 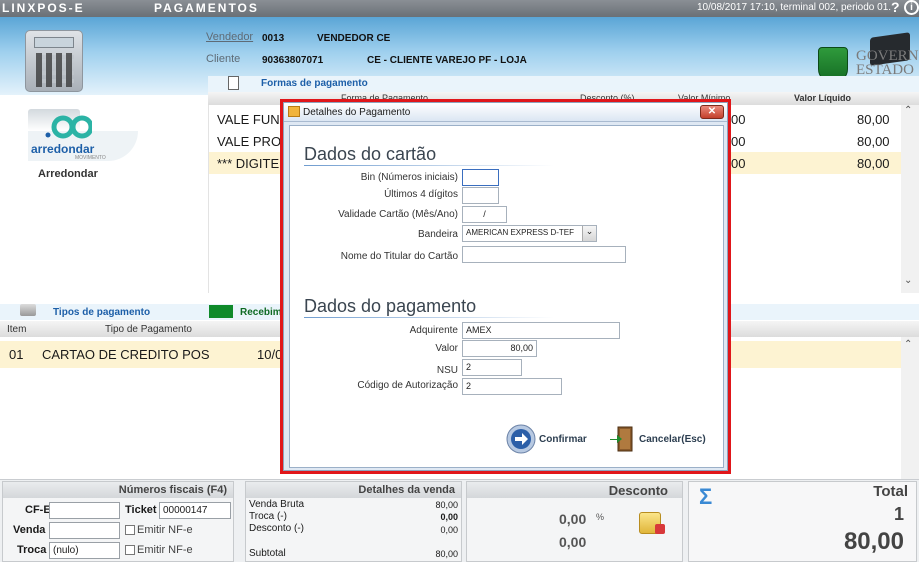 What do you see at coordinates (172, 490) in the screenshot?
I see `fiscal-title: Números fiscais (F4)` at bounding box center [172, 490].